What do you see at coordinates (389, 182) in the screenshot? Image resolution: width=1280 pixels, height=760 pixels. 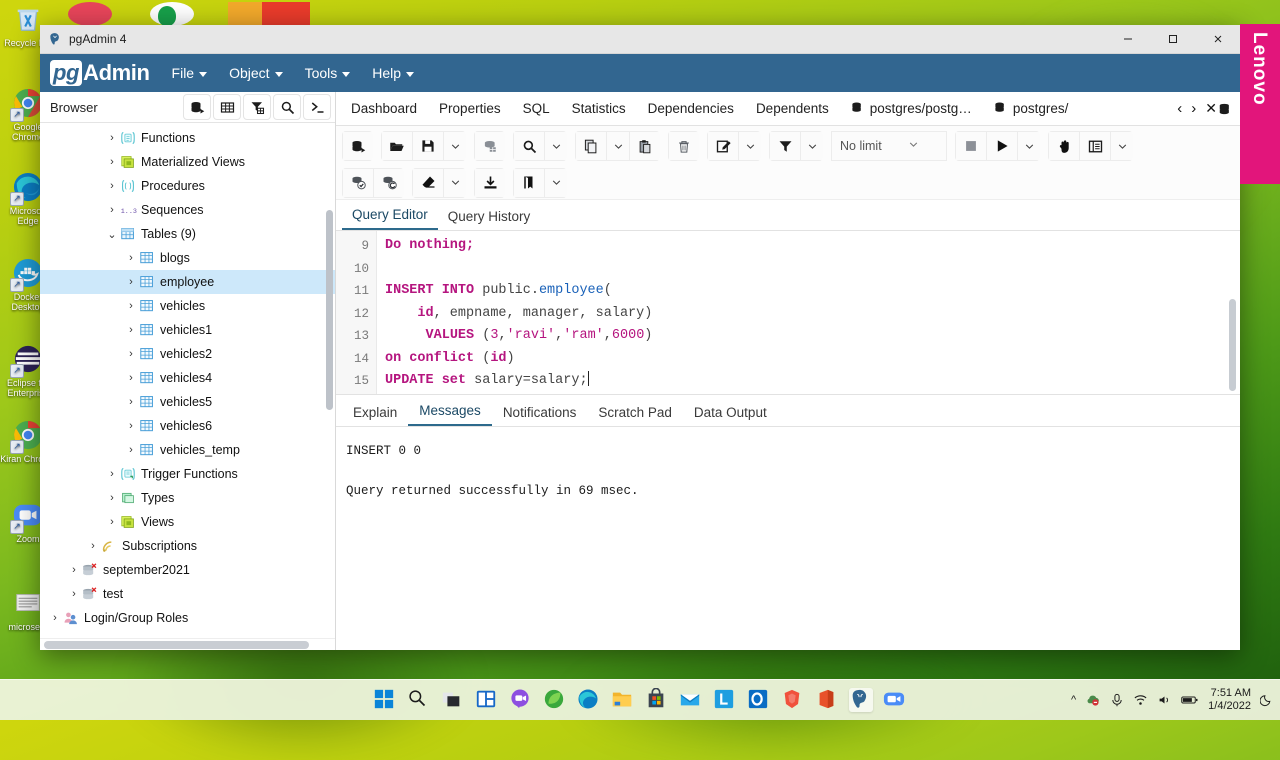 I see `rollback-icon` at bounding box center [389, 182].